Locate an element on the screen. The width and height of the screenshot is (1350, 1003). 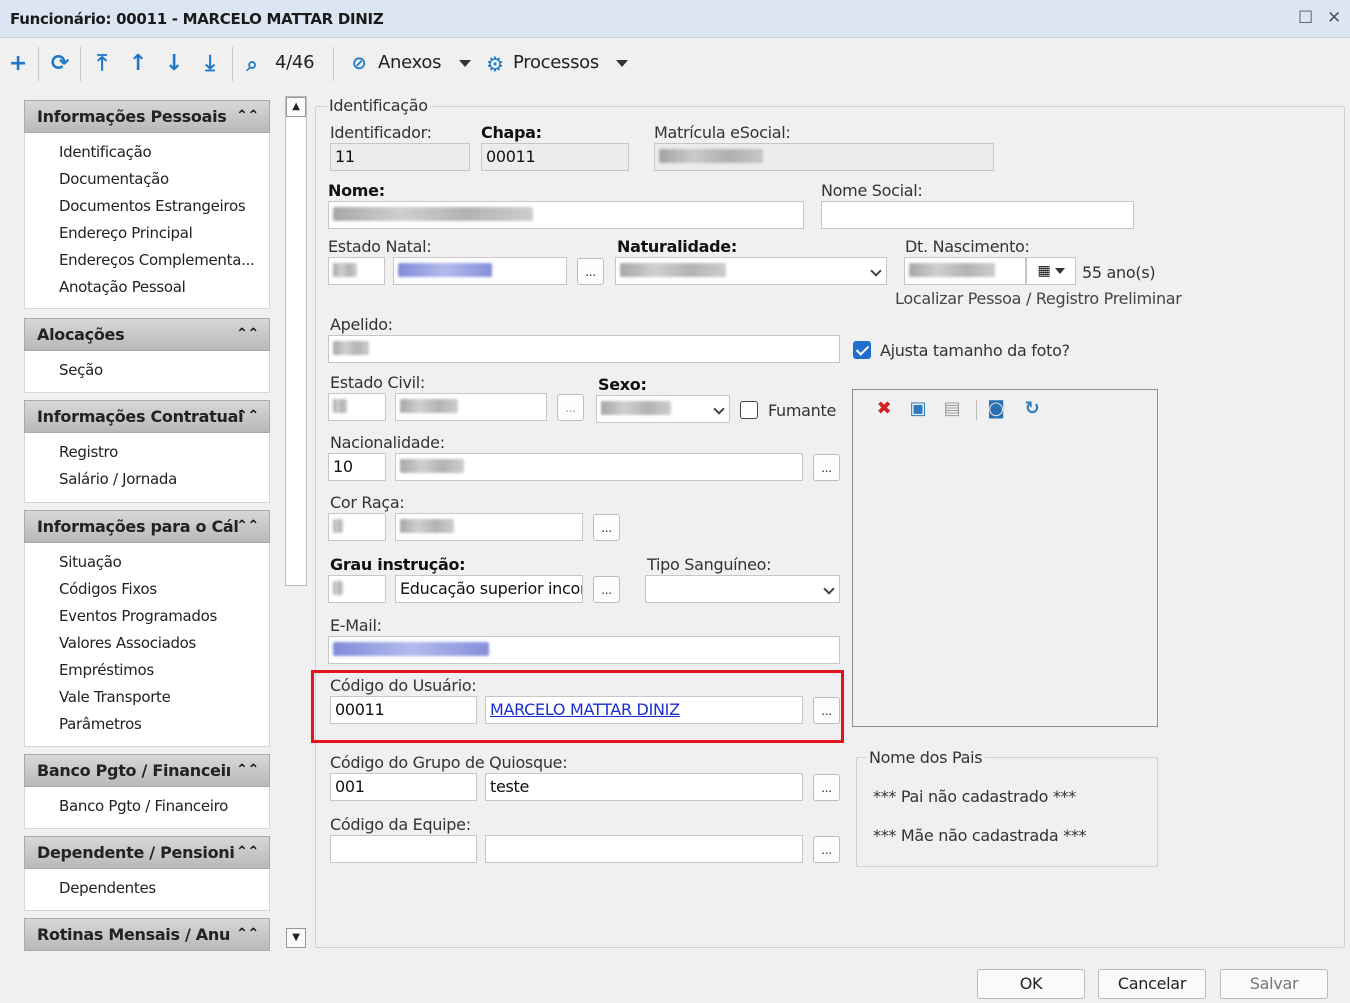
sidebar-item-registro: Registro is located at coordinates (88, 452).